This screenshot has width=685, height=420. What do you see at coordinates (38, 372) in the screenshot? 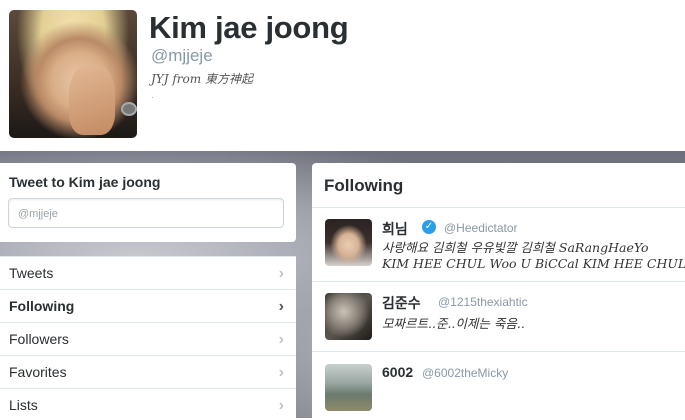
I see `nav-item-label: Favorites` at bounding box center [38, 372].